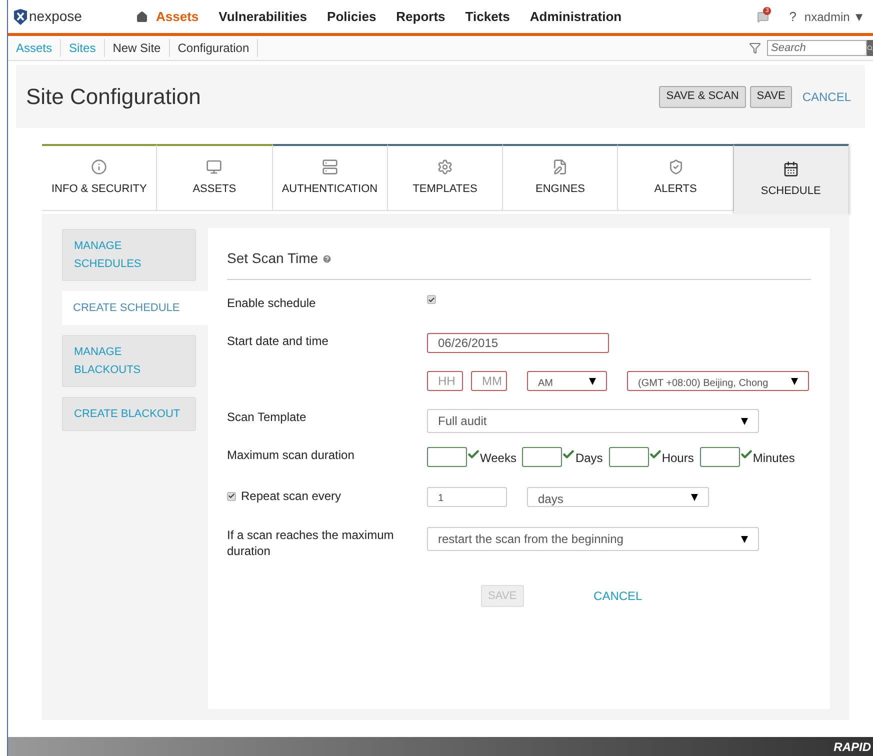  Describe the element at coordinates (834, 17) in the screenshot. I see `user-menu: nxadmin ▼` at that location.